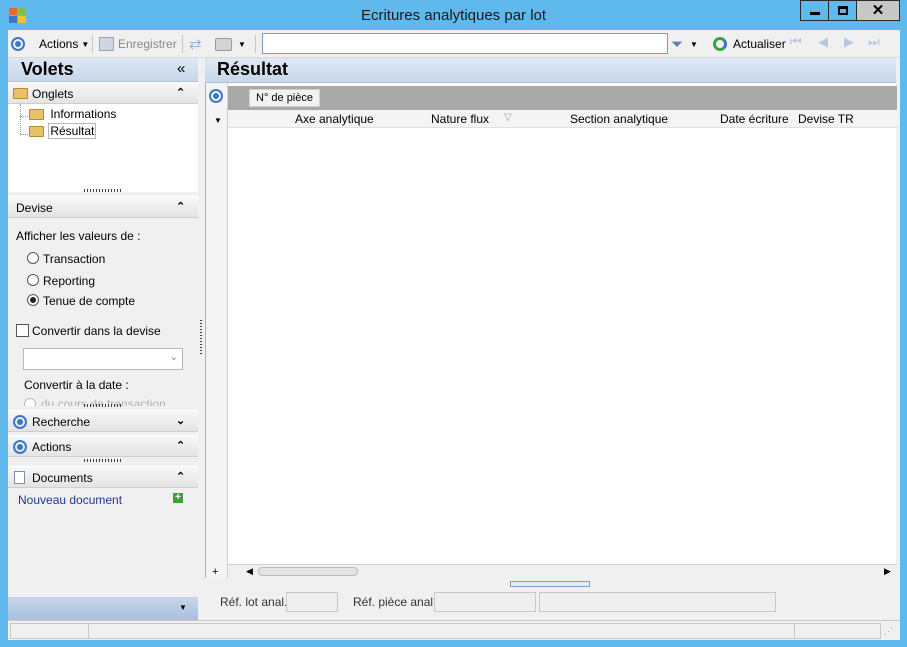 This screenshot has width=907, height=647. I want to click on radio-date-option, so click(30, 402).